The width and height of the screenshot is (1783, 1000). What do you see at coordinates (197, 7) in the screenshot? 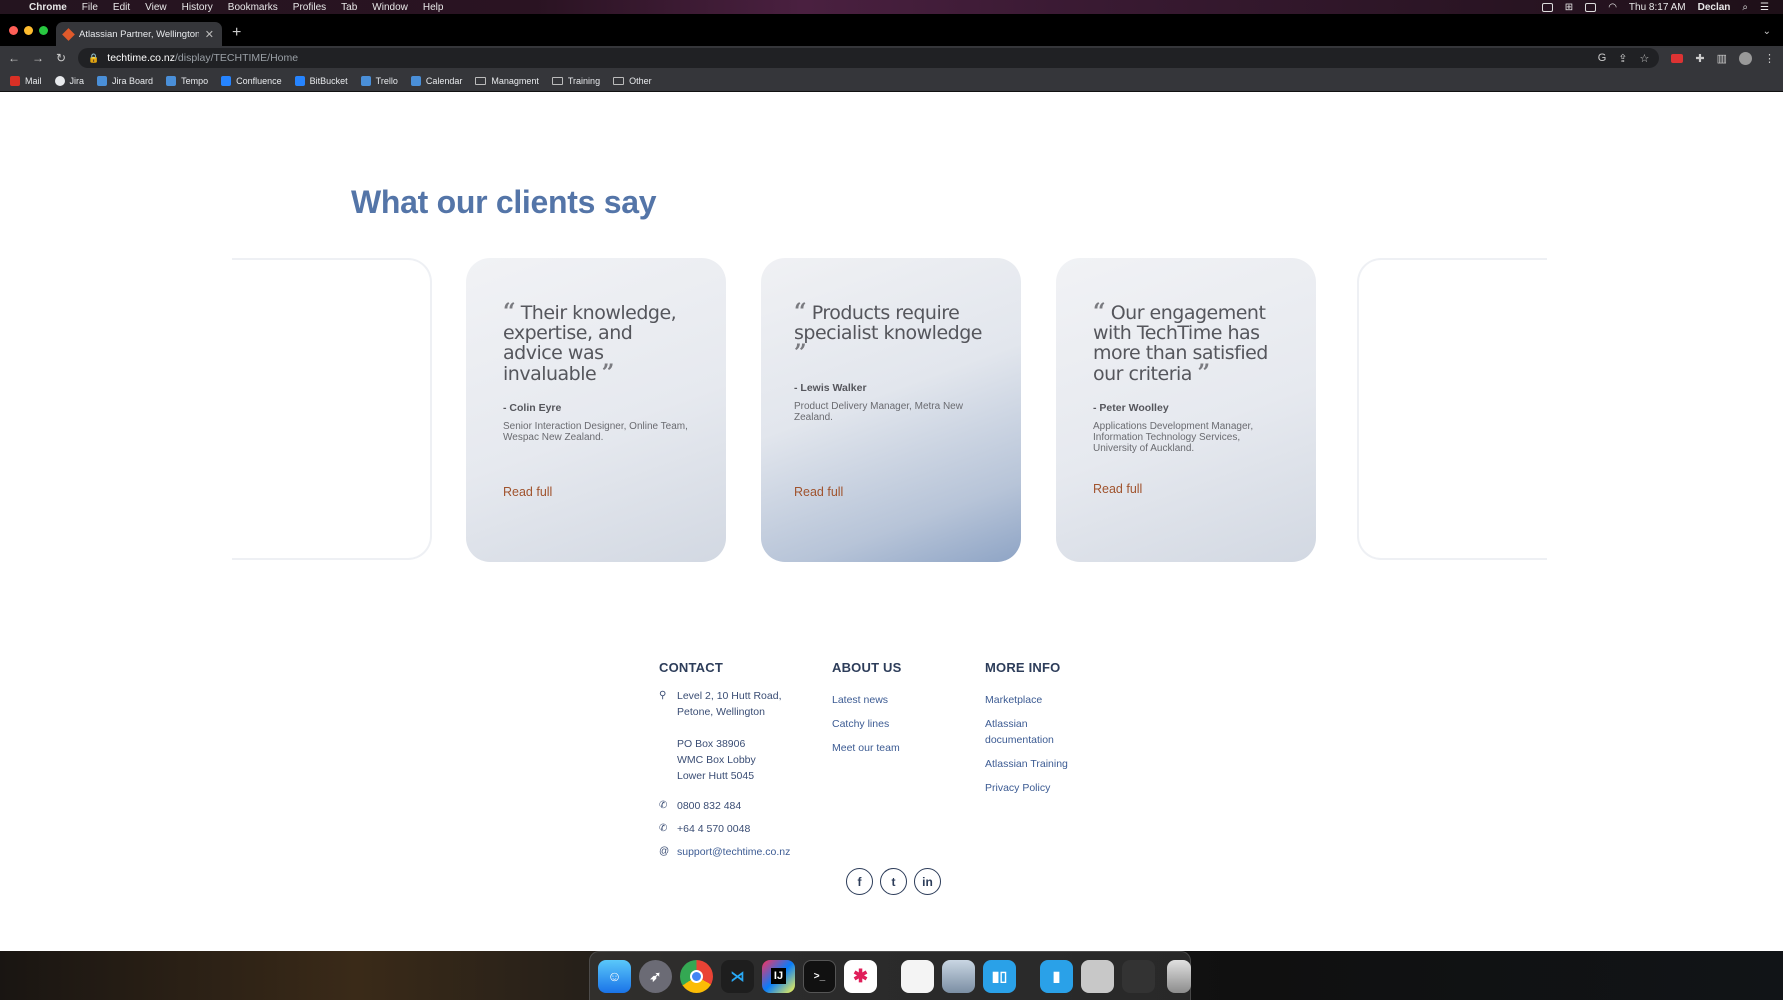
I see `menu-history: History` at bounding box center [197, 7].